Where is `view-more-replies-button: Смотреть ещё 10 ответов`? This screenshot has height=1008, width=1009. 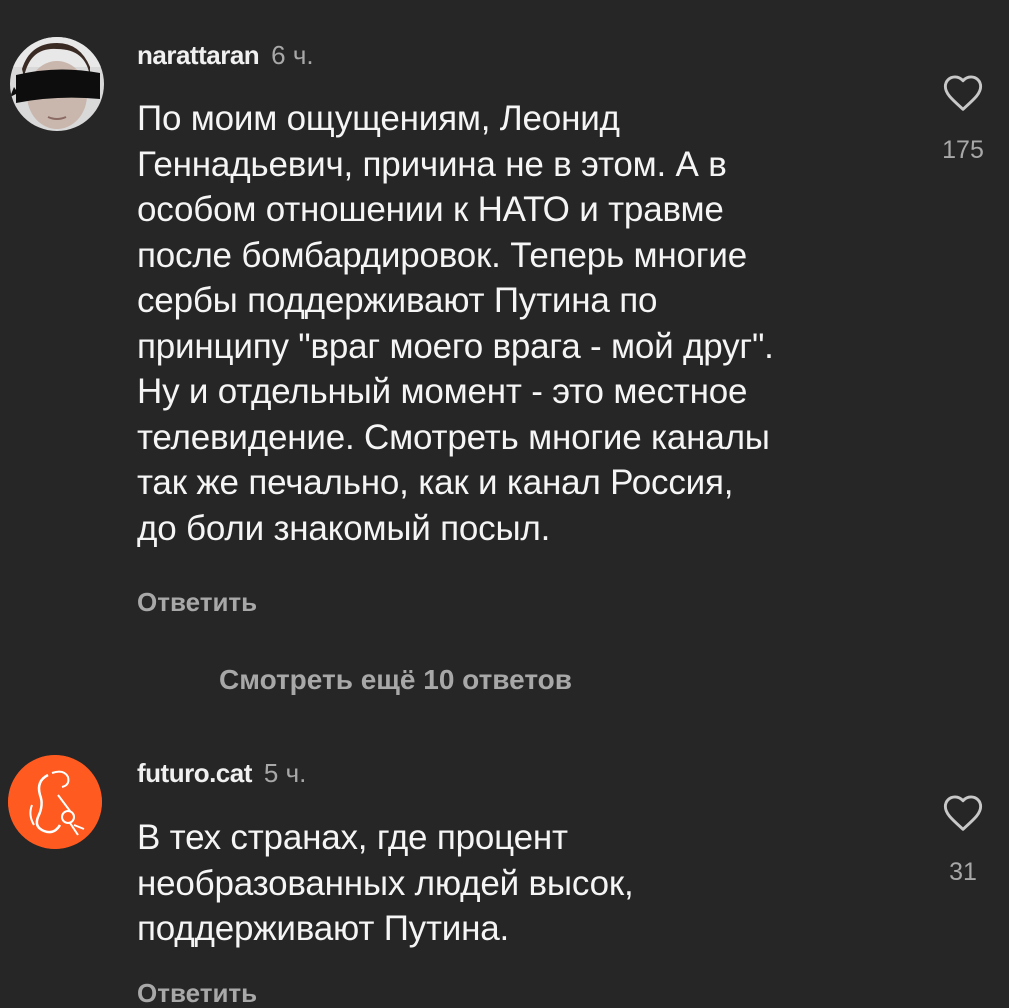 view-more-replies-button: Смотреть ещё 10 ответов is located at coordinates (395, 680).